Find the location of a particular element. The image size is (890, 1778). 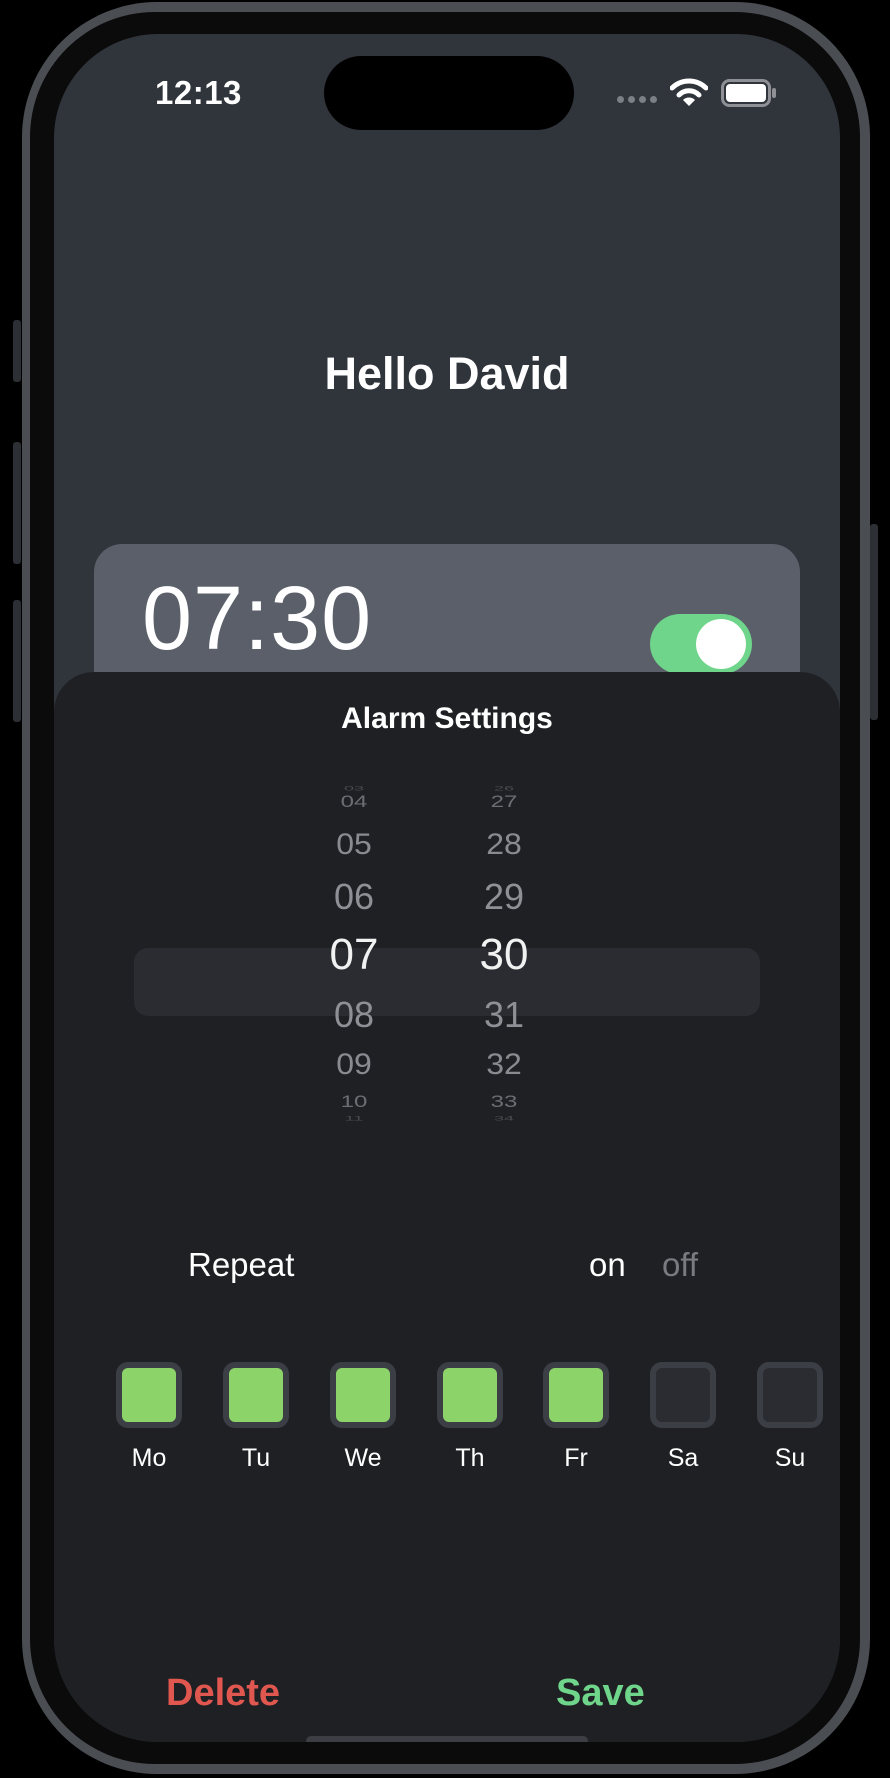

day-friday: Fr is located at coordinates (576, 1417).